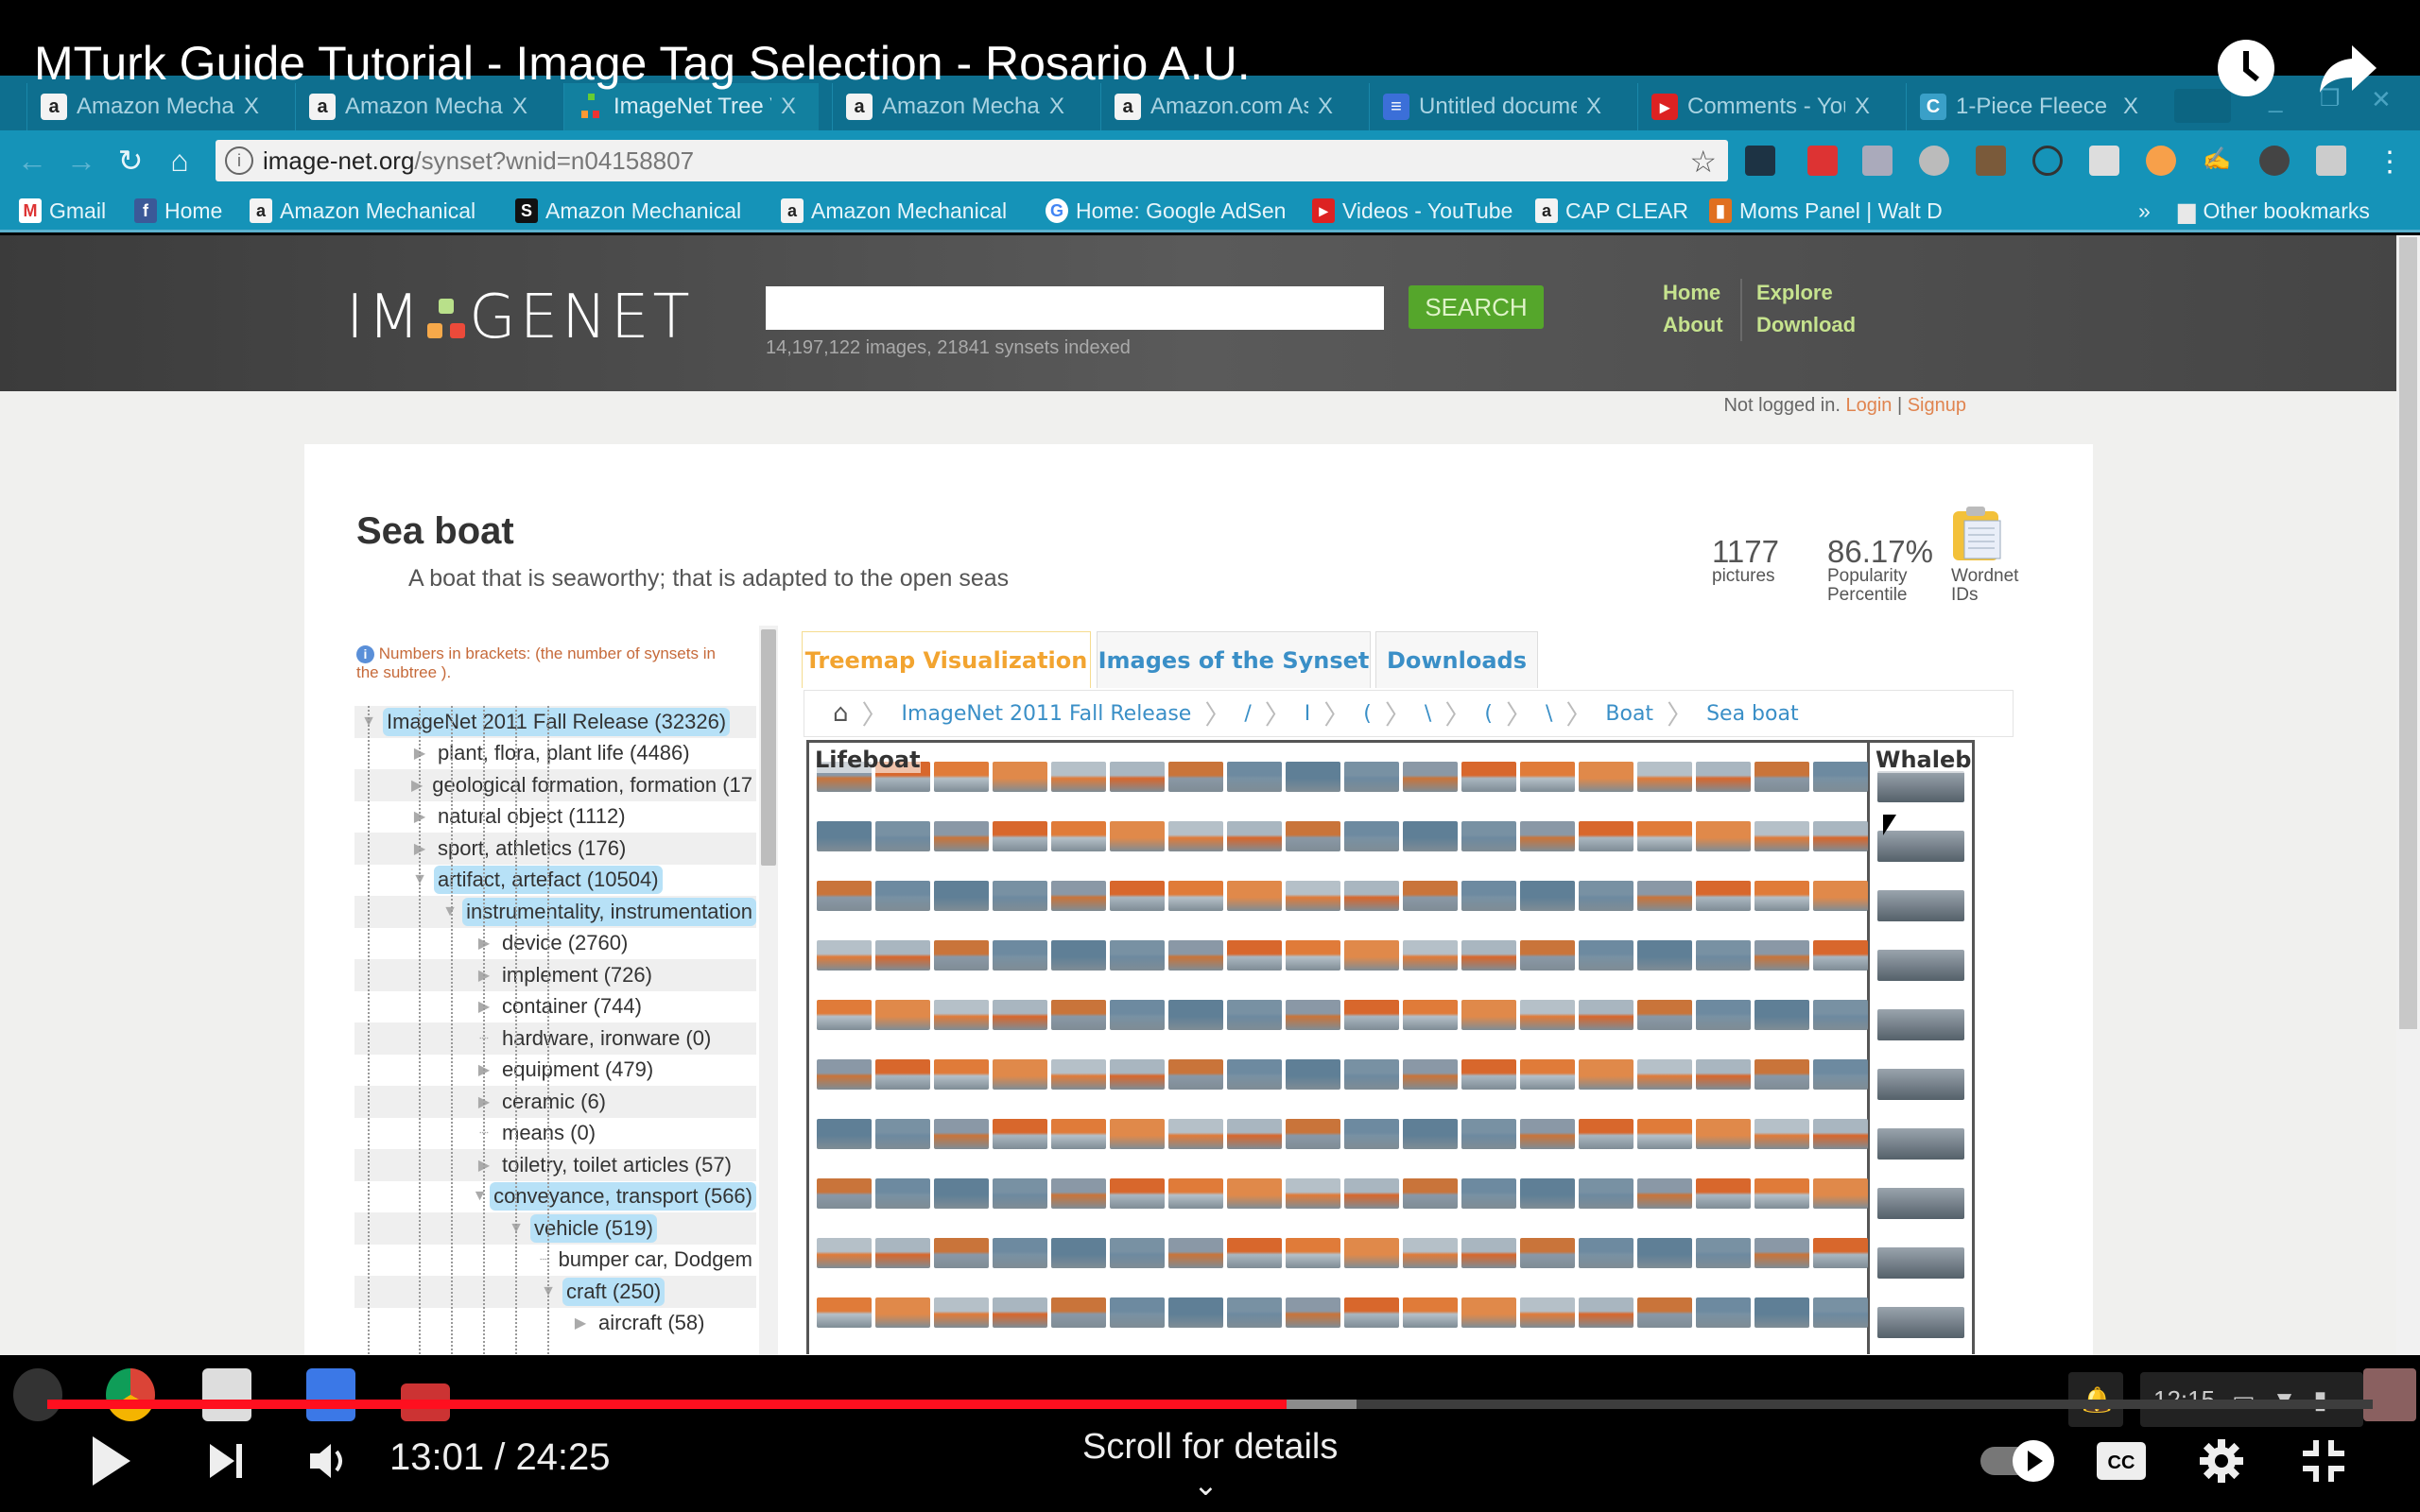 This screenshot has height=1512, width=2420. I want to click on tree-row: ▶ geological formation, formation (17, so click(555, 785).